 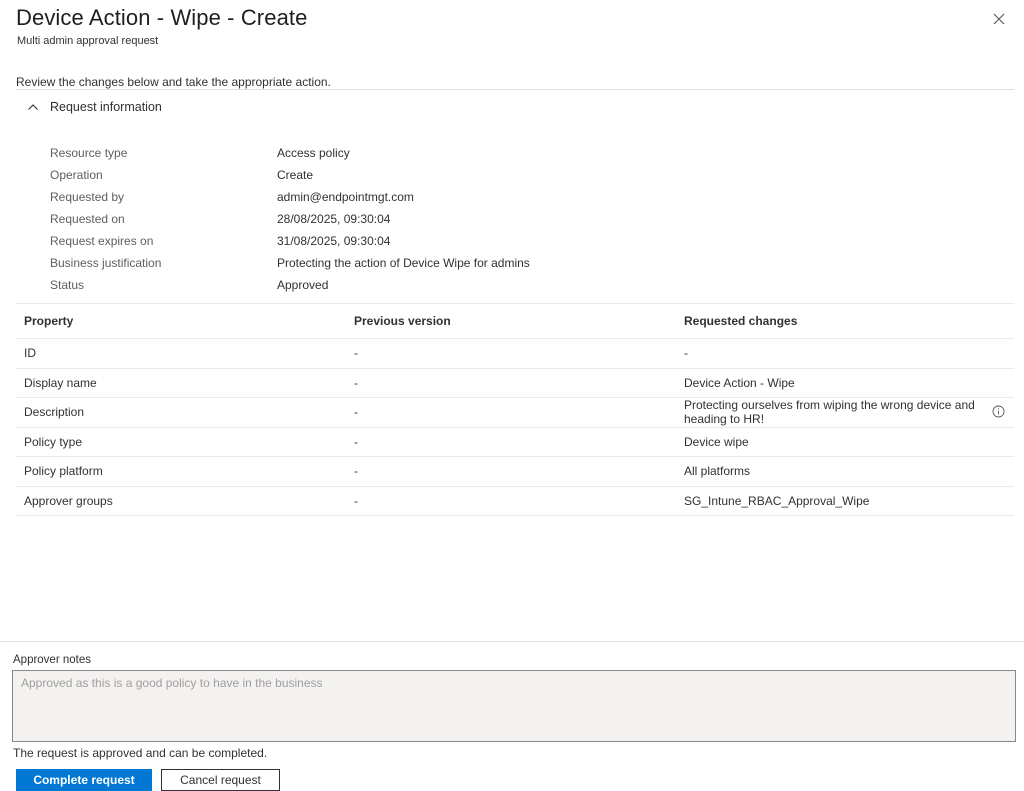 What do you see at coordinates (88, 41) in the screenshot?
I see `page-subtitle: Multi admin approval request` at bounding box center [88, 41].